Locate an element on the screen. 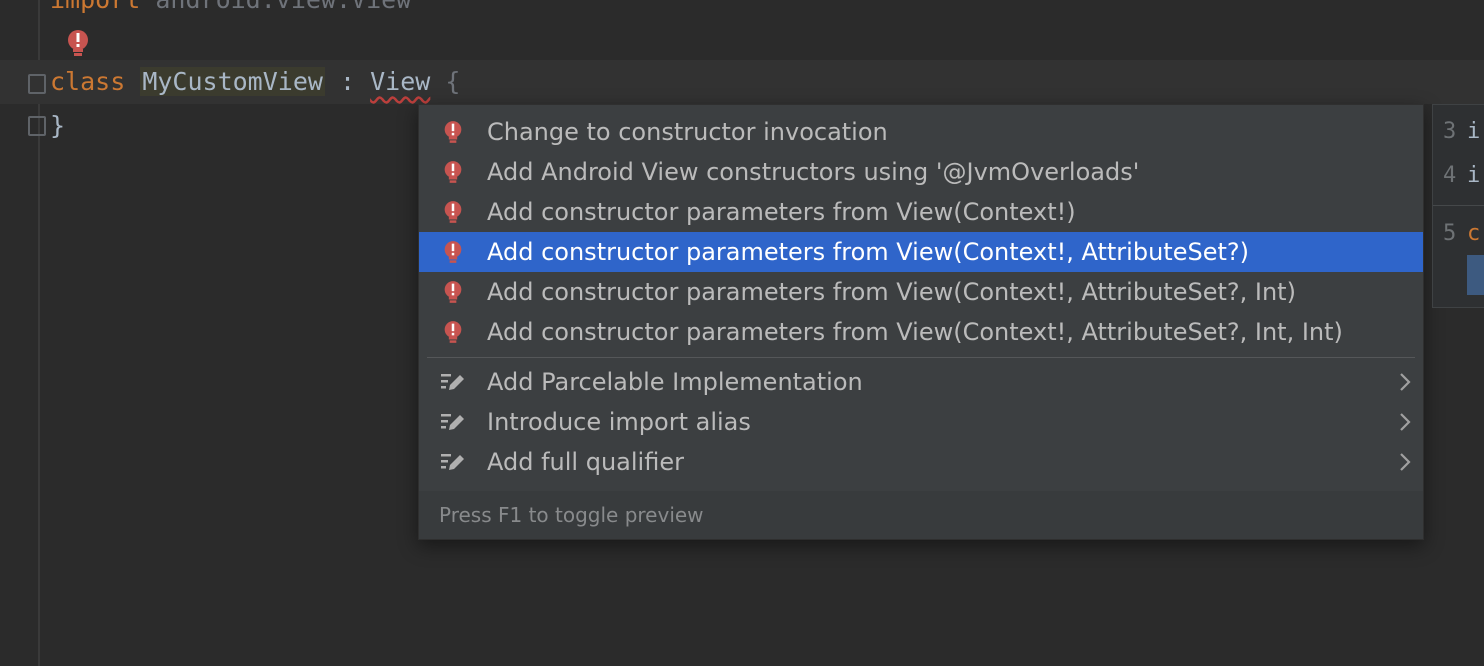 The image size is (1484, 666). fold-start-icon is located at coordinates (37, 84).